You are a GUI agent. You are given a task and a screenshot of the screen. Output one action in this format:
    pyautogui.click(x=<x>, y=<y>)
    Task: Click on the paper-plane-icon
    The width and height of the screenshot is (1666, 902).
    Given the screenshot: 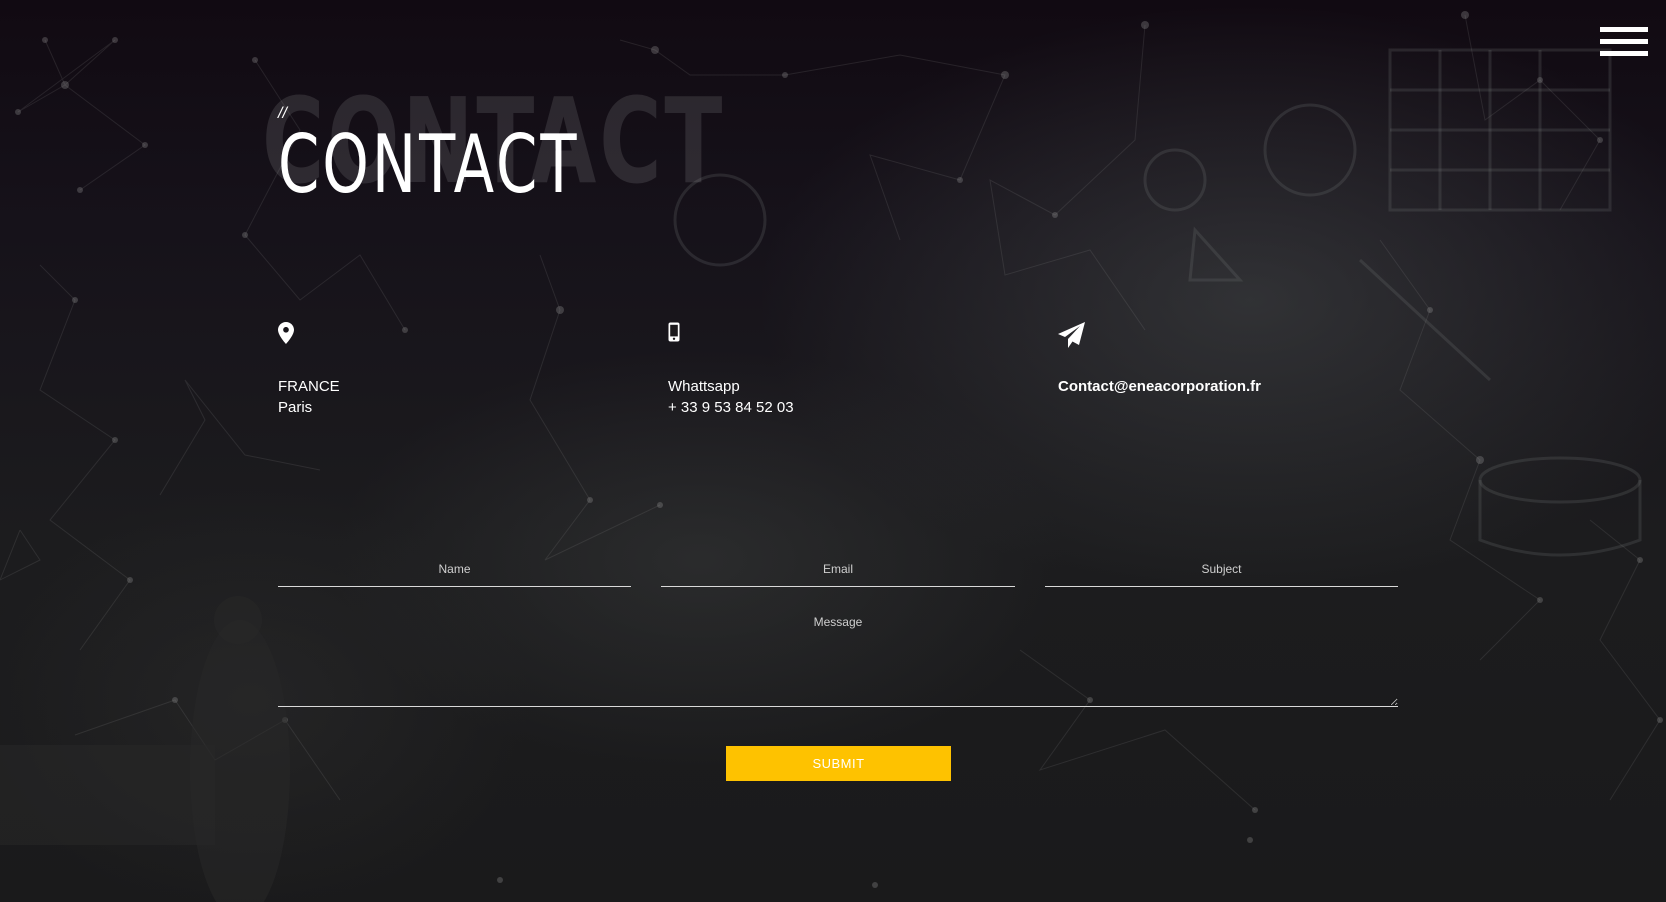 What is the action you would take?
    pyautogui.click(x=1223, y=337)
    